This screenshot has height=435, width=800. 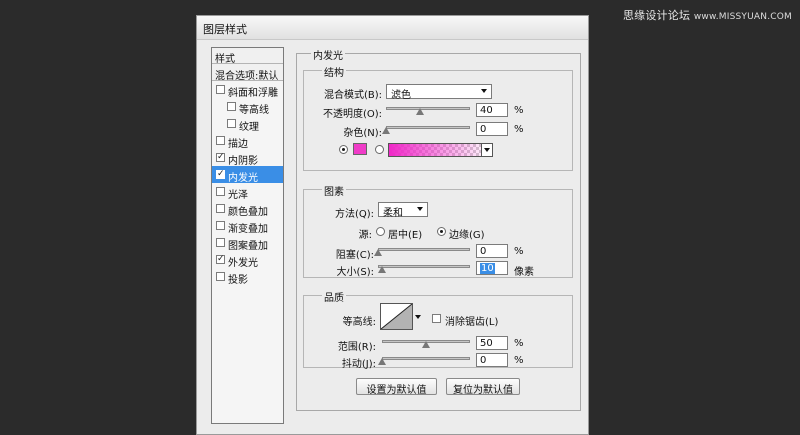 I want to click on watermark: 思缘设计论坛 www.MISSYUAN.COM, so click(x=707, y=15).